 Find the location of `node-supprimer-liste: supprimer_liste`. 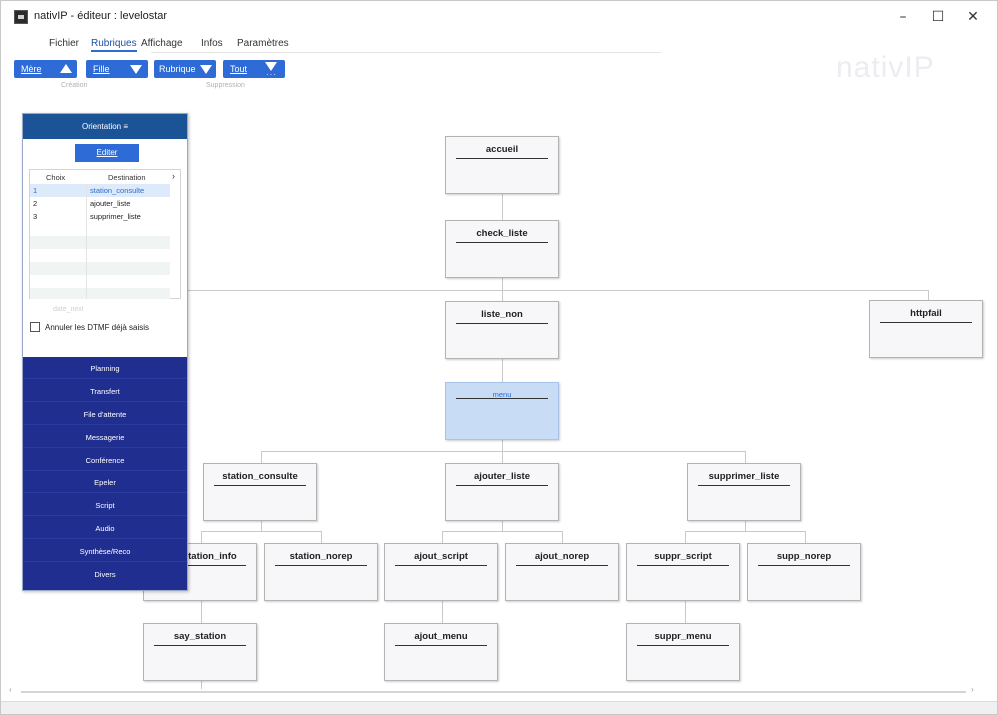

node-supprimer-liste: supprimer_liste is located at coordinates (744, 492).